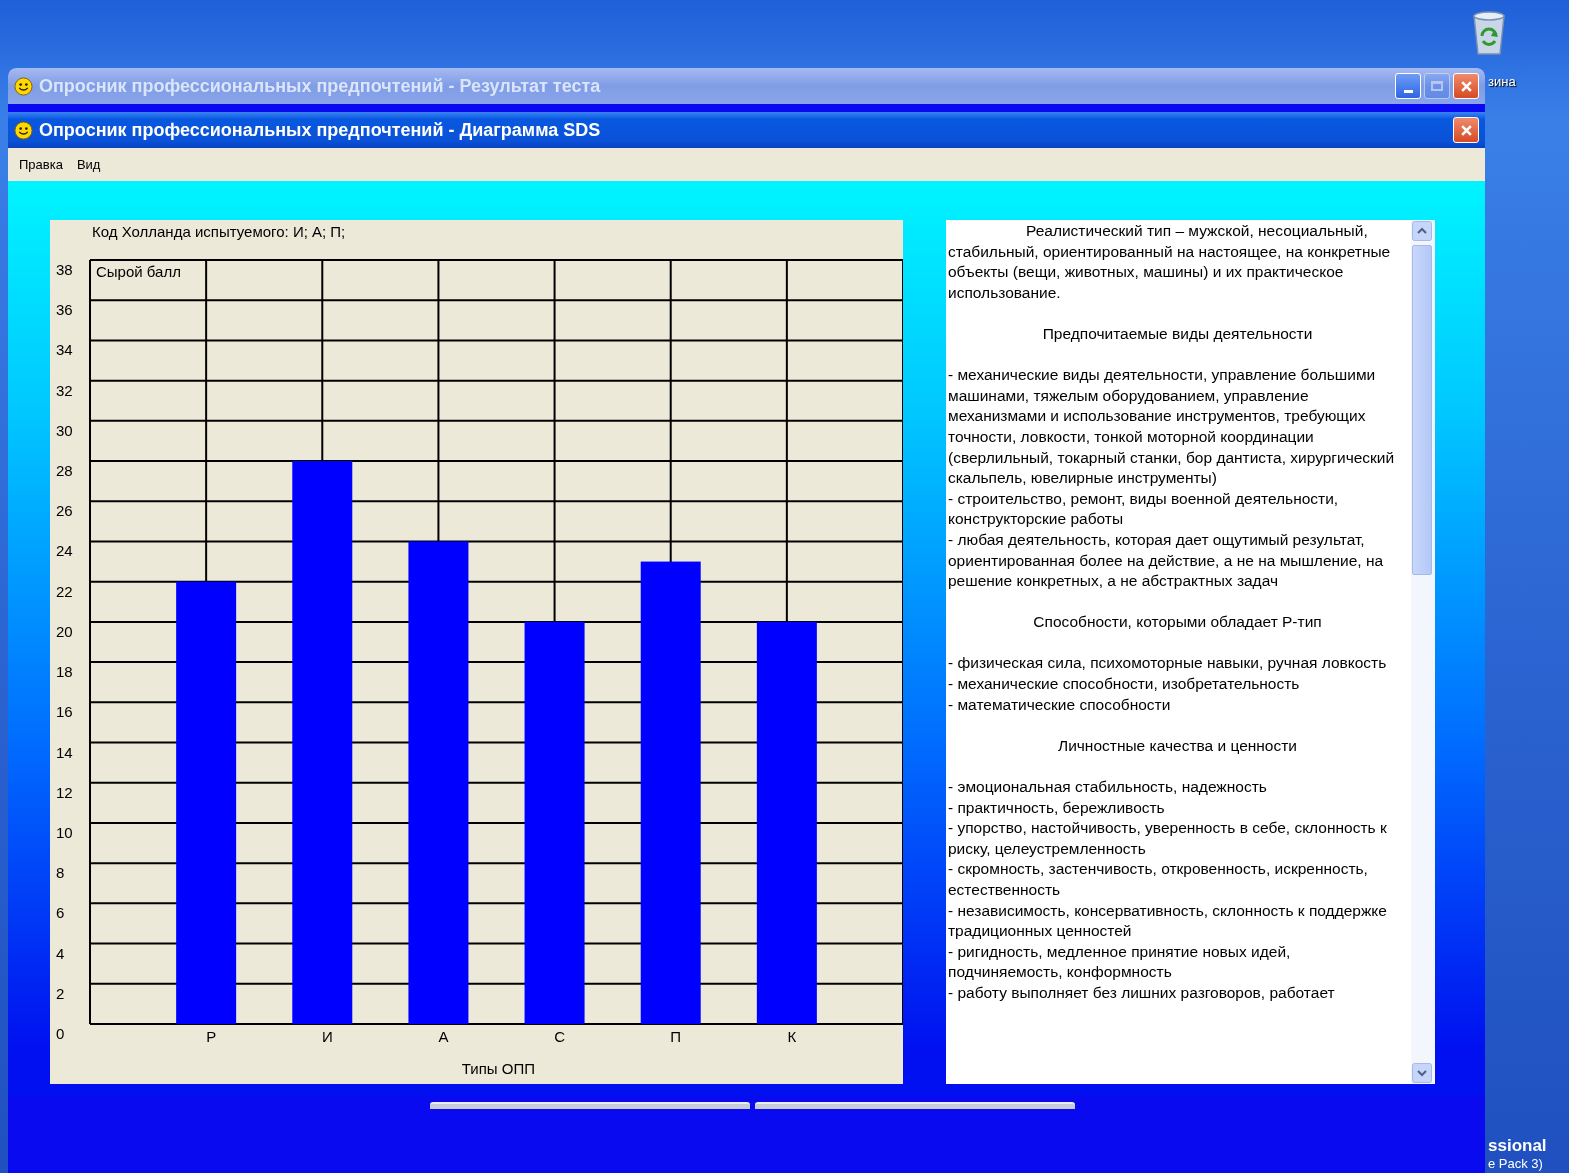  Describe the element at coordinates (1502, 81) in the screenshot. I see `icon-label: зина` at that location.